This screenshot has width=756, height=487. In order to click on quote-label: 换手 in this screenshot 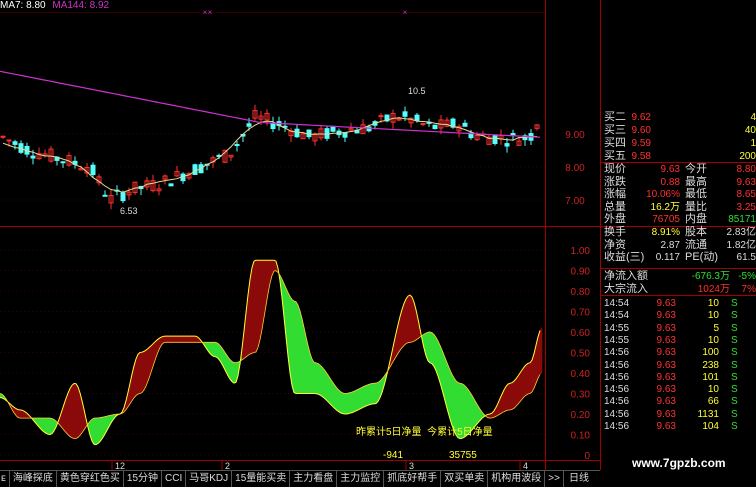, I will do `click(615, 232)`.